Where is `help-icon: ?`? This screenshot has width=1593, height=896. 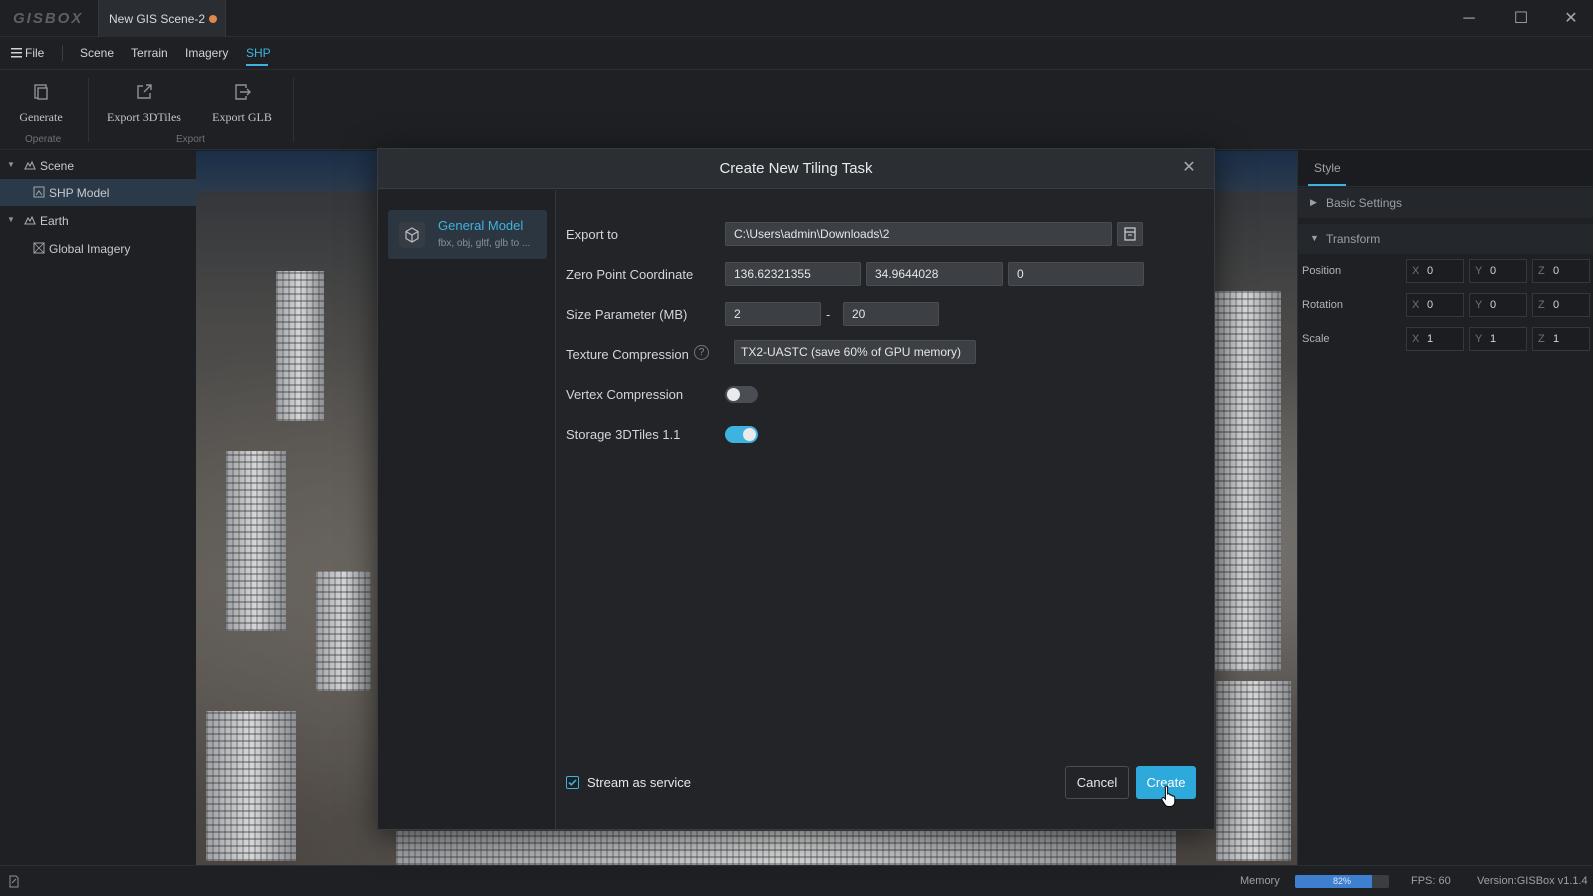
help-icon: ? is located at coordinates (701, 352).